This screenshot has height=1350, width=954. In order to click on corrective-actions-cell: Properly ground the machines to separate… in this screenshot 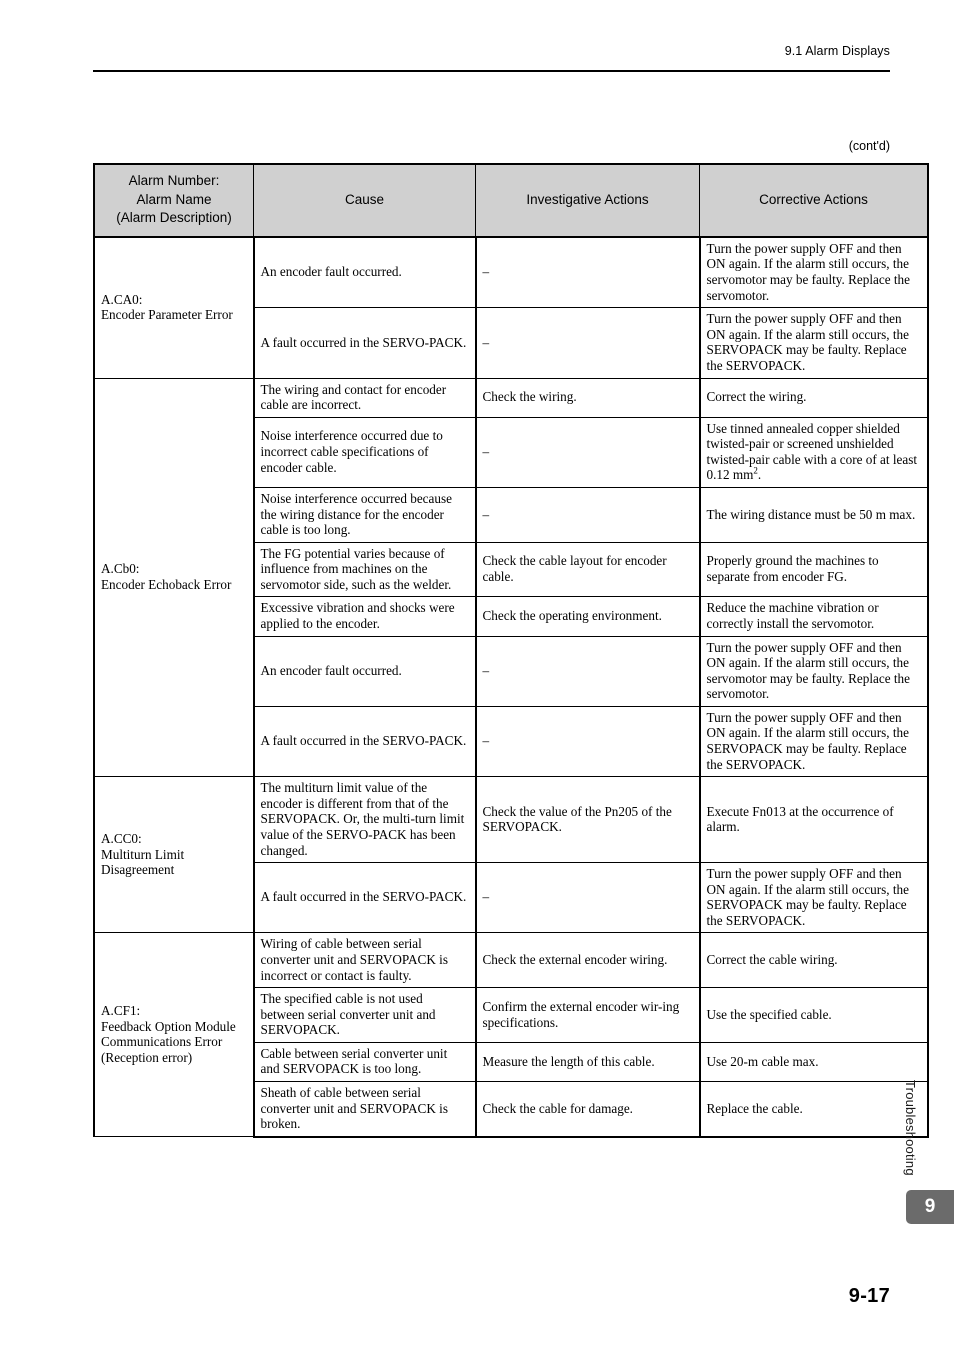, I will do `click(813, 569)`.